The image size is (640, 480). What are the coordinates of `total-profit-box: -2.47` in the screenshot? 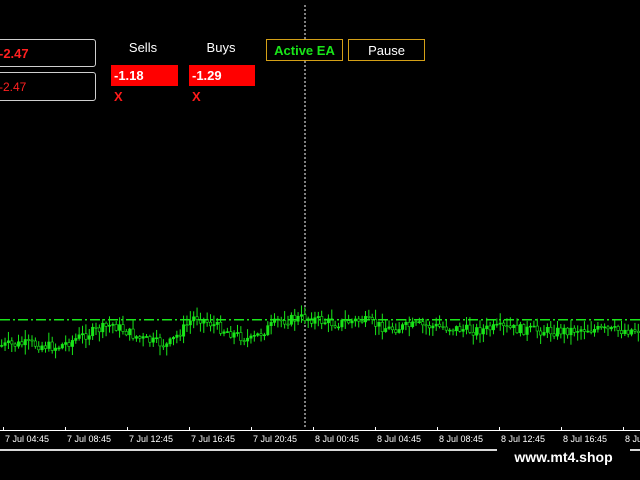 It's located at (48, 53).